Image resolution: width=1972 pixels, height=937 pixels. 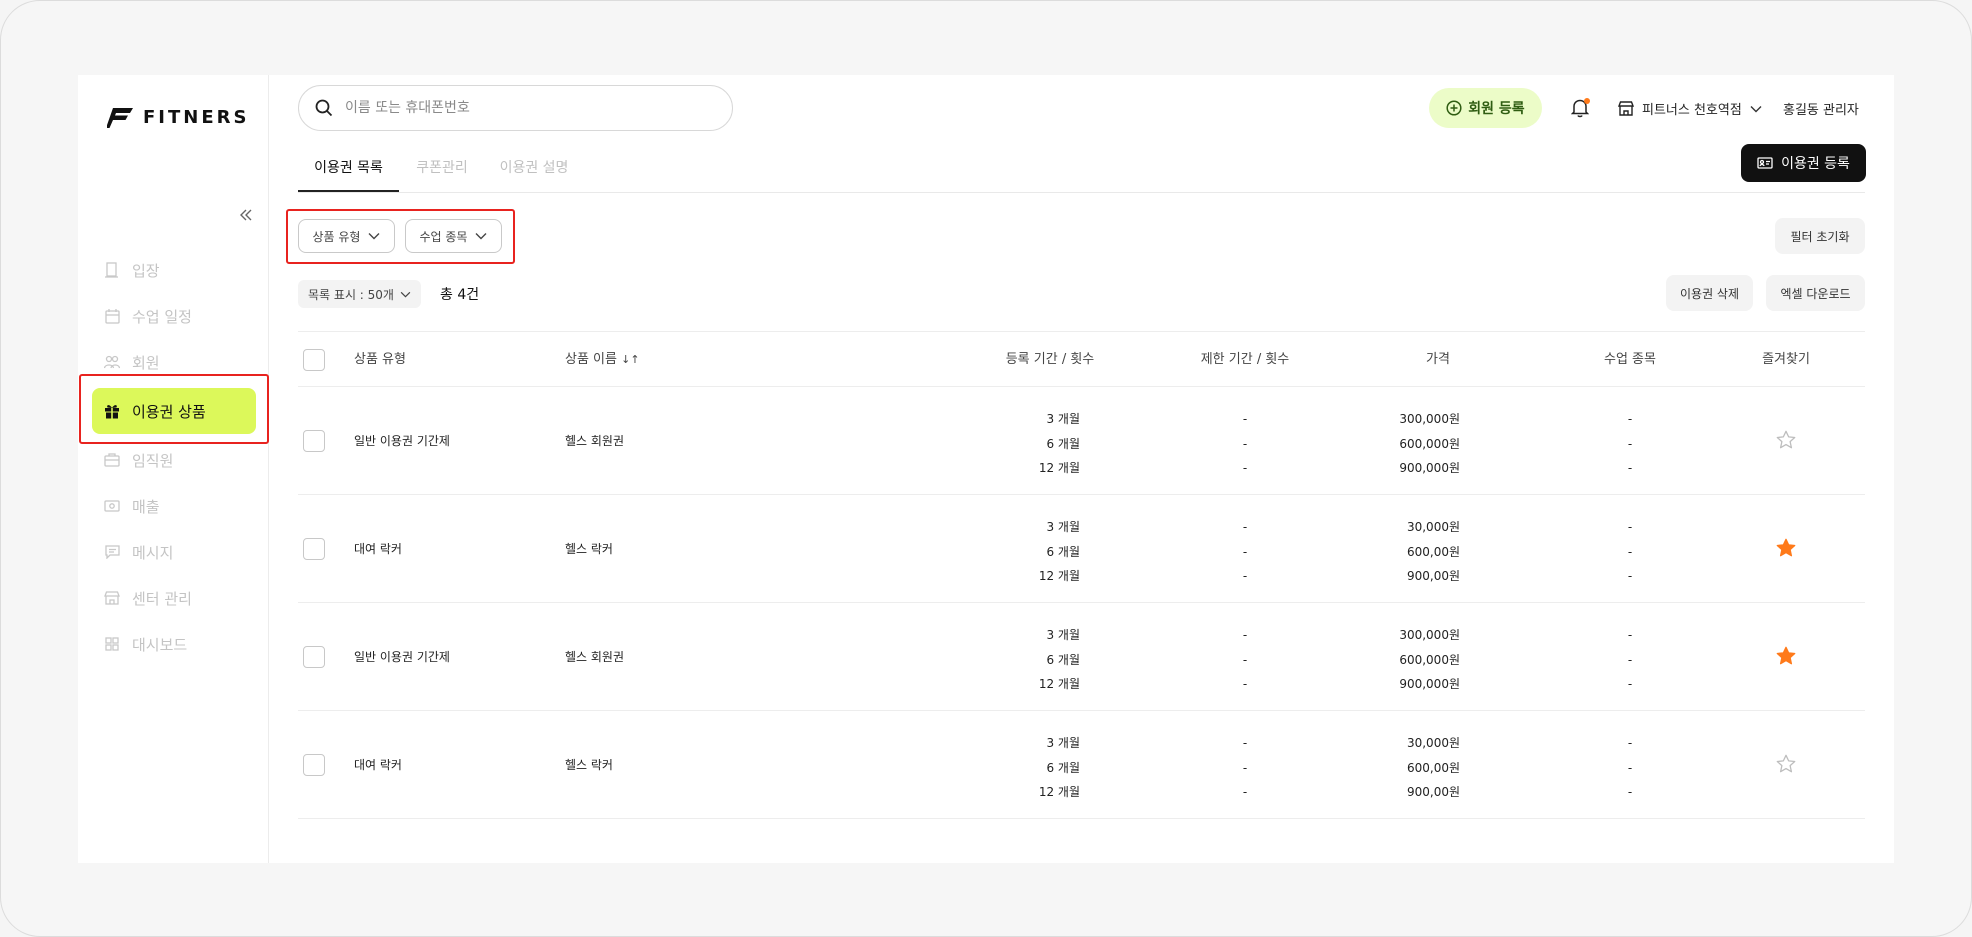 What do you see at coordinates (146, 270) in the screenshot?
I see `sidebar-item-label: 입장` at bounding box center [146, 270].